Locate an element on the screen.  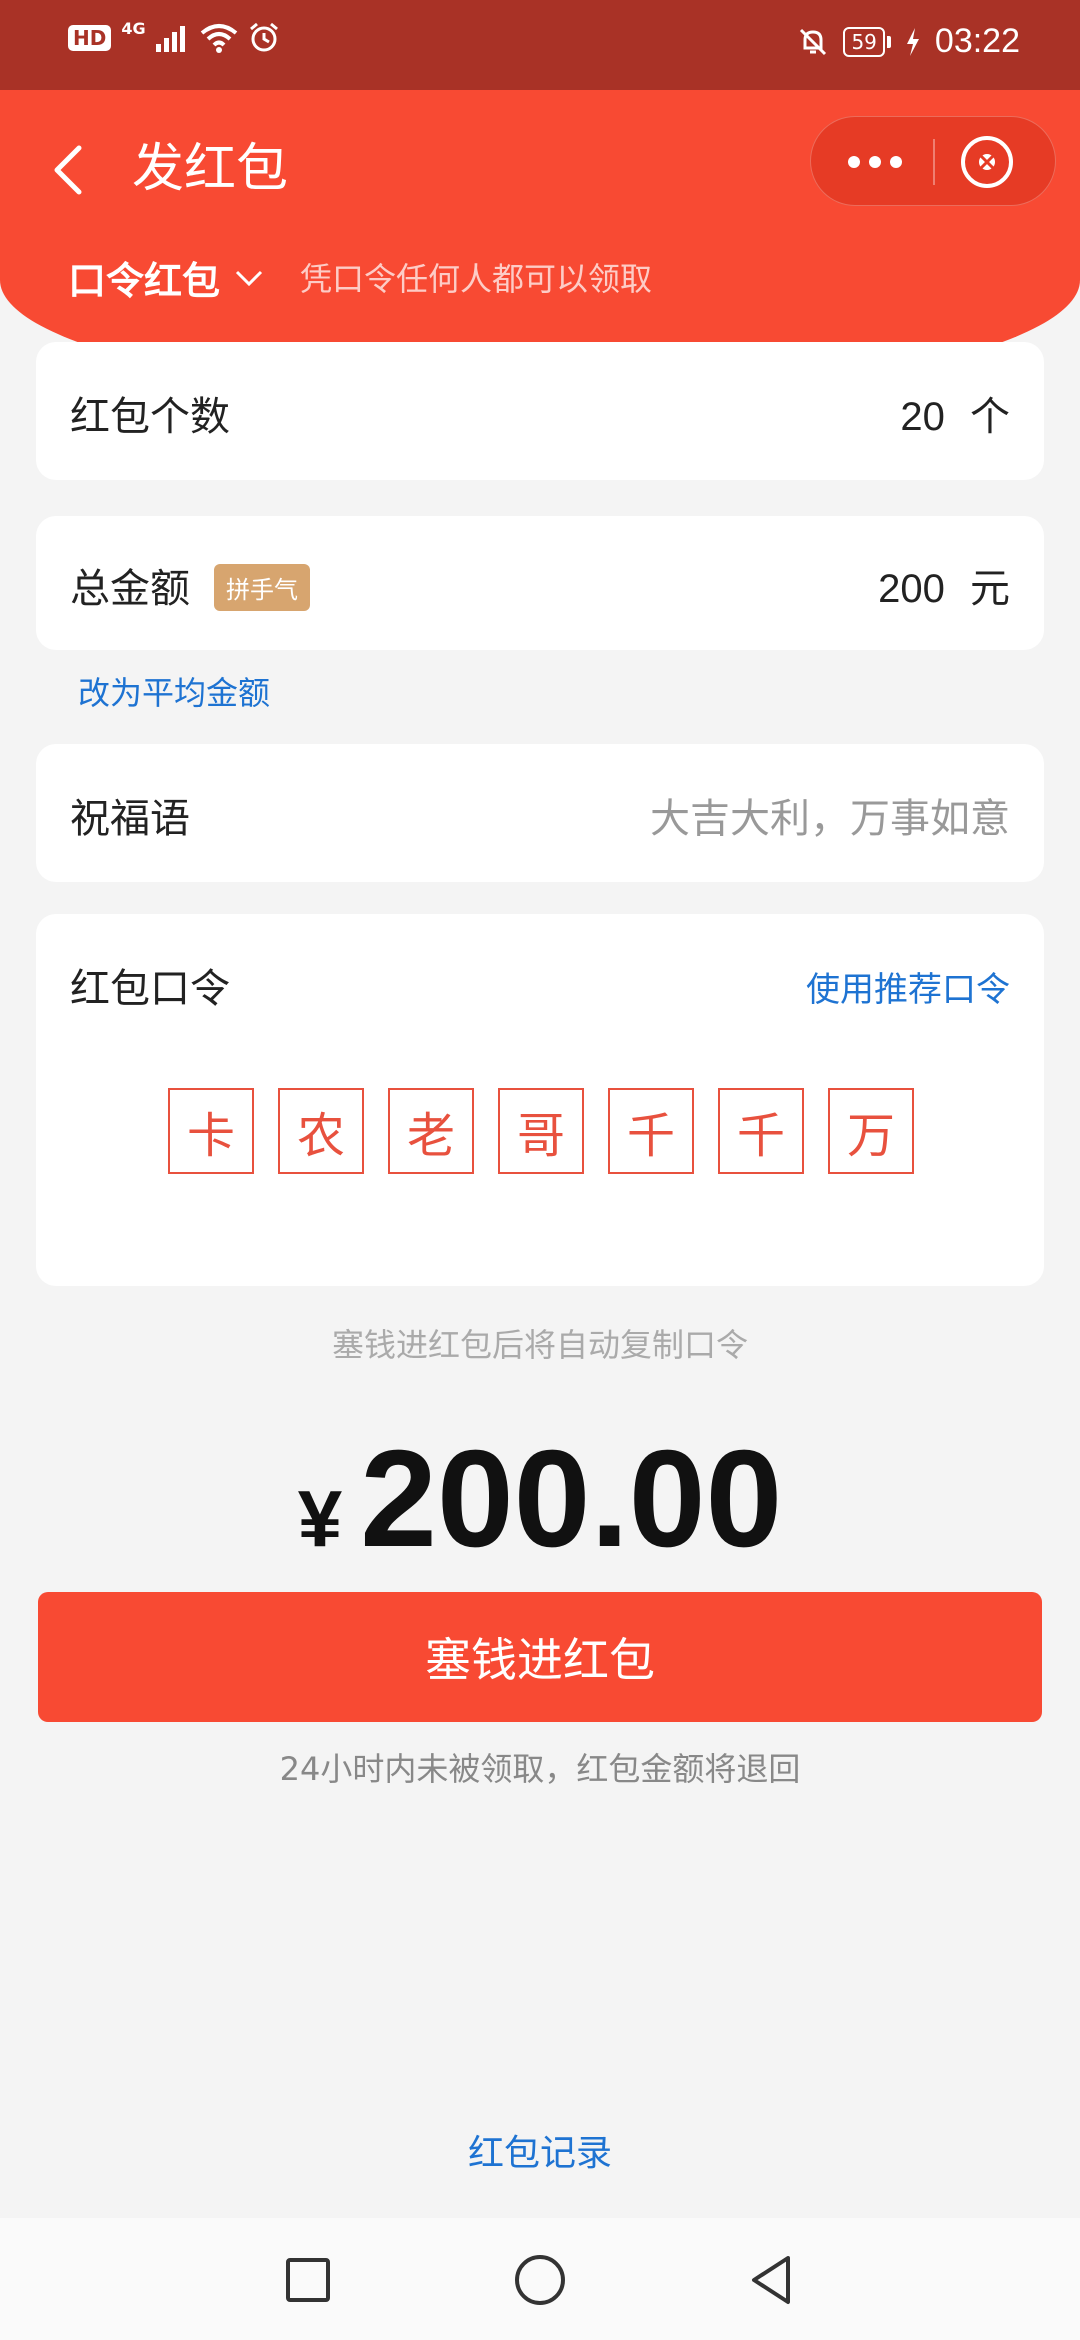
password-chars: 卡 农 老 哥 千 千 万 is located at coordinates (541, 1131).